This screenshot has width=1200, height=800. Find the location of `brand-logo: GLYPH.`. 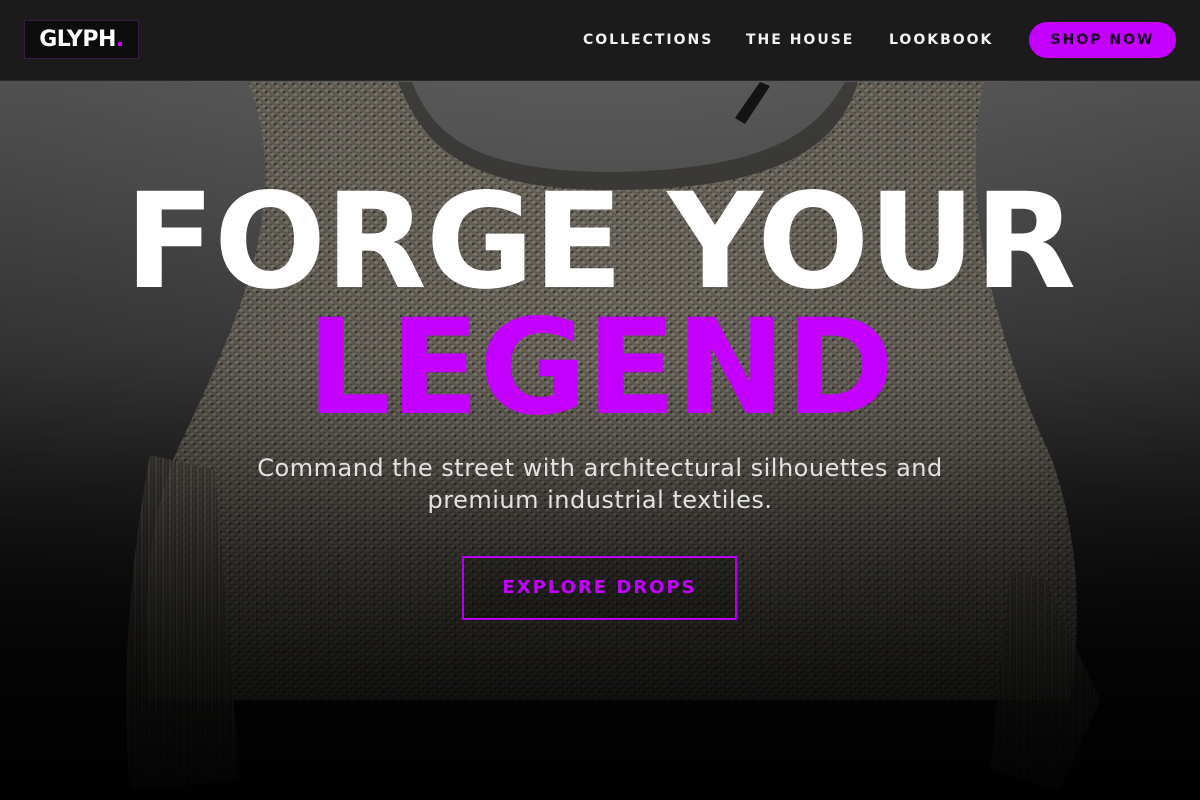

brand-logo: GLYPH. is located at coordinates (81, 39).